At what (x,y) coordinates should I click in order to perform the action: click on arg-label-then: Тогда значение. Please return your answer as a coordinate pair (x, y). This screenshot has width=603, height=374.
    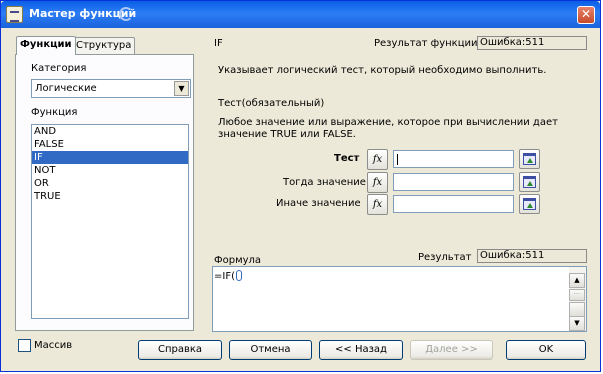
    Looking at the image, I should click on (324, 182).